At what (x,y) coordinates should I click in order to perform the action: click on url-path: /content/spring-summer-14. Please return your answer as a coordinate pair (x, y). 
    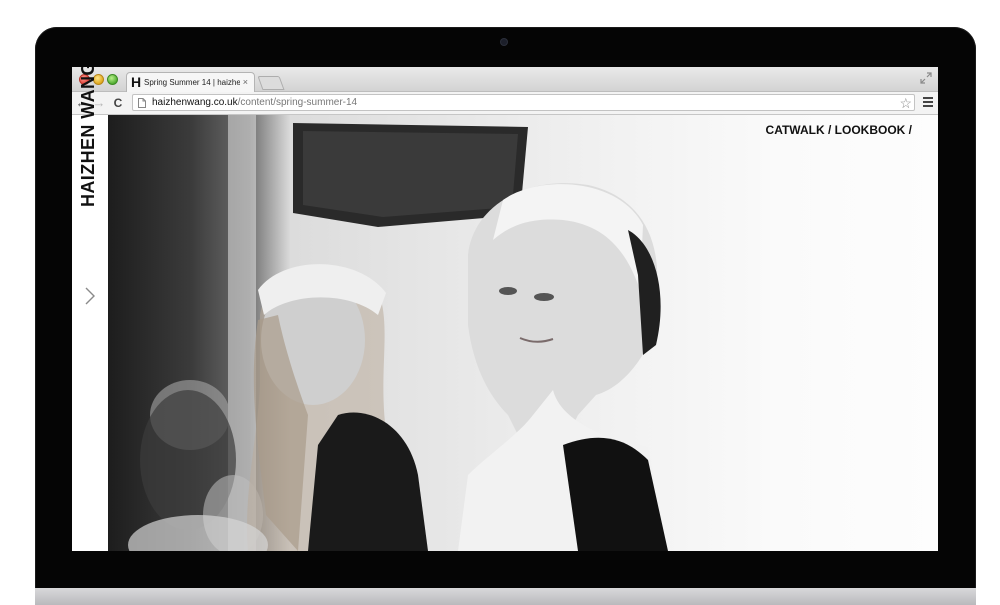
    Looking at the image, I should click on (297, 102).